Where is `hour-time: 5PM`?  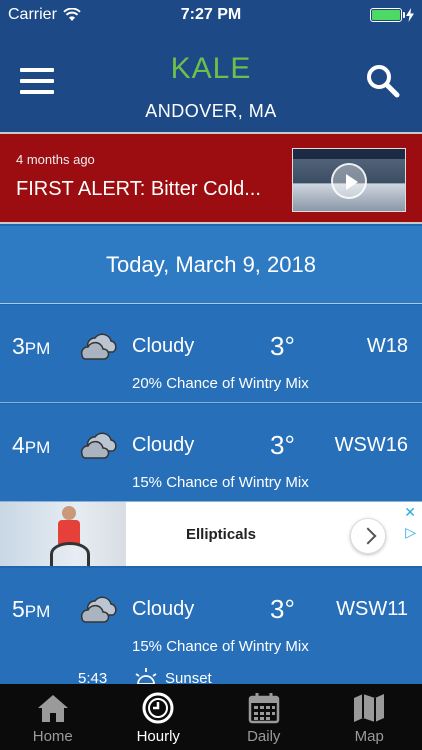 hour-time: 5PM is located at coordinates (31, 609).